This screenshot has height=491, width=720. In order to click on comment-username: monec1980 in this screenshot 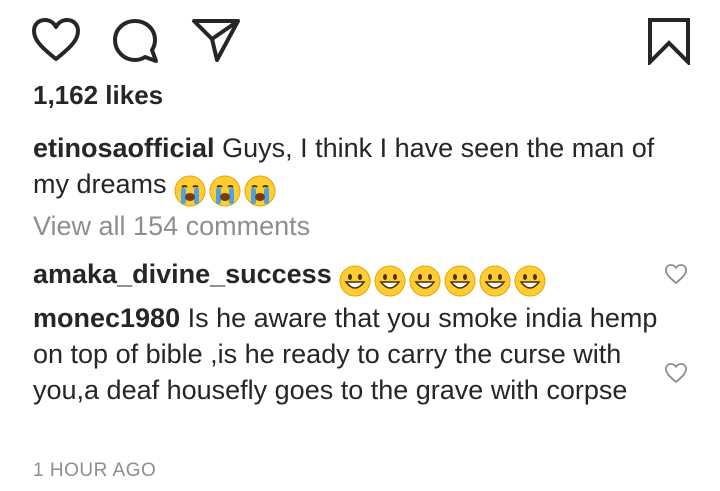, I will do `click(106, 318)`.